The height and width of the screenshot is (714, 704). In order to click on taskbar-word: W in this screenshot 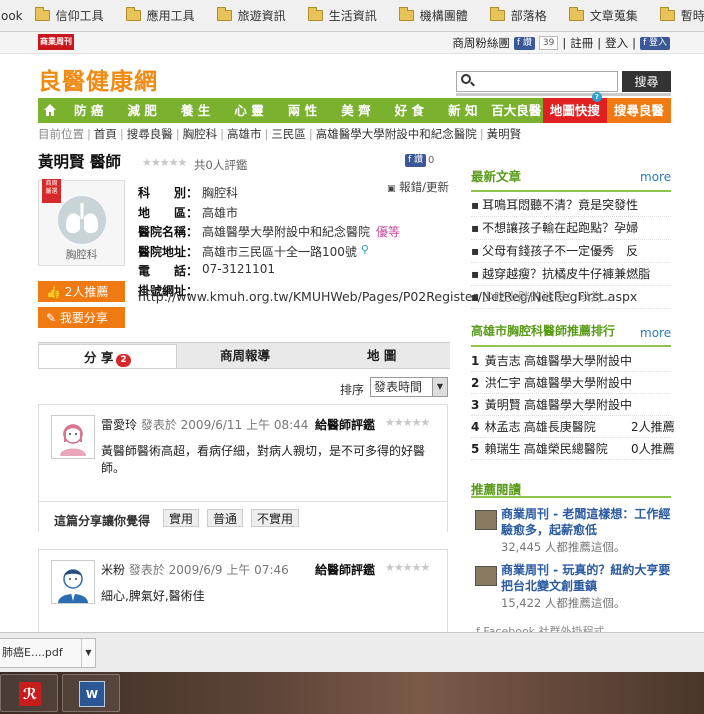, I will do `click(91, 693)`.